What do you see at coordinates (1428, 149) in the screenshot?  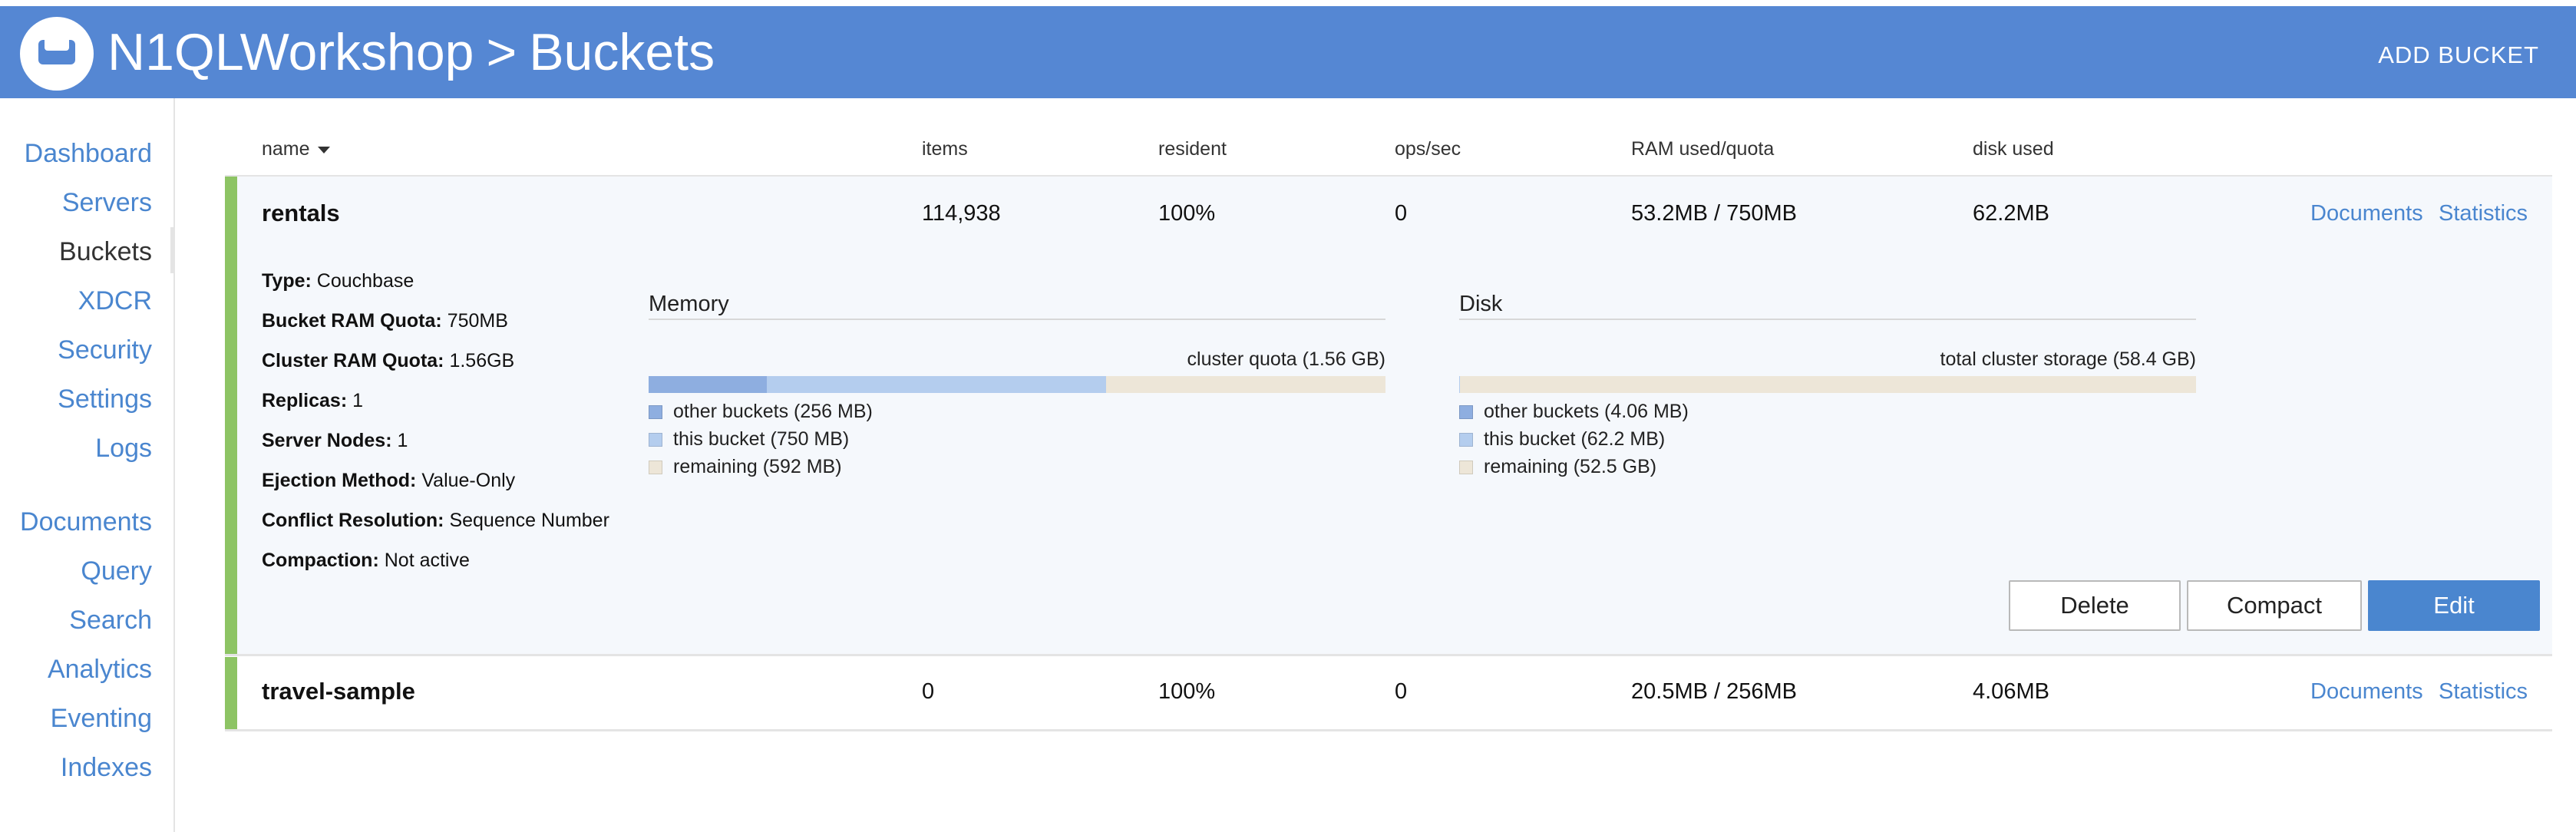 I see `column-header-ops: ops/sec` at bounding box center [1428, 149].